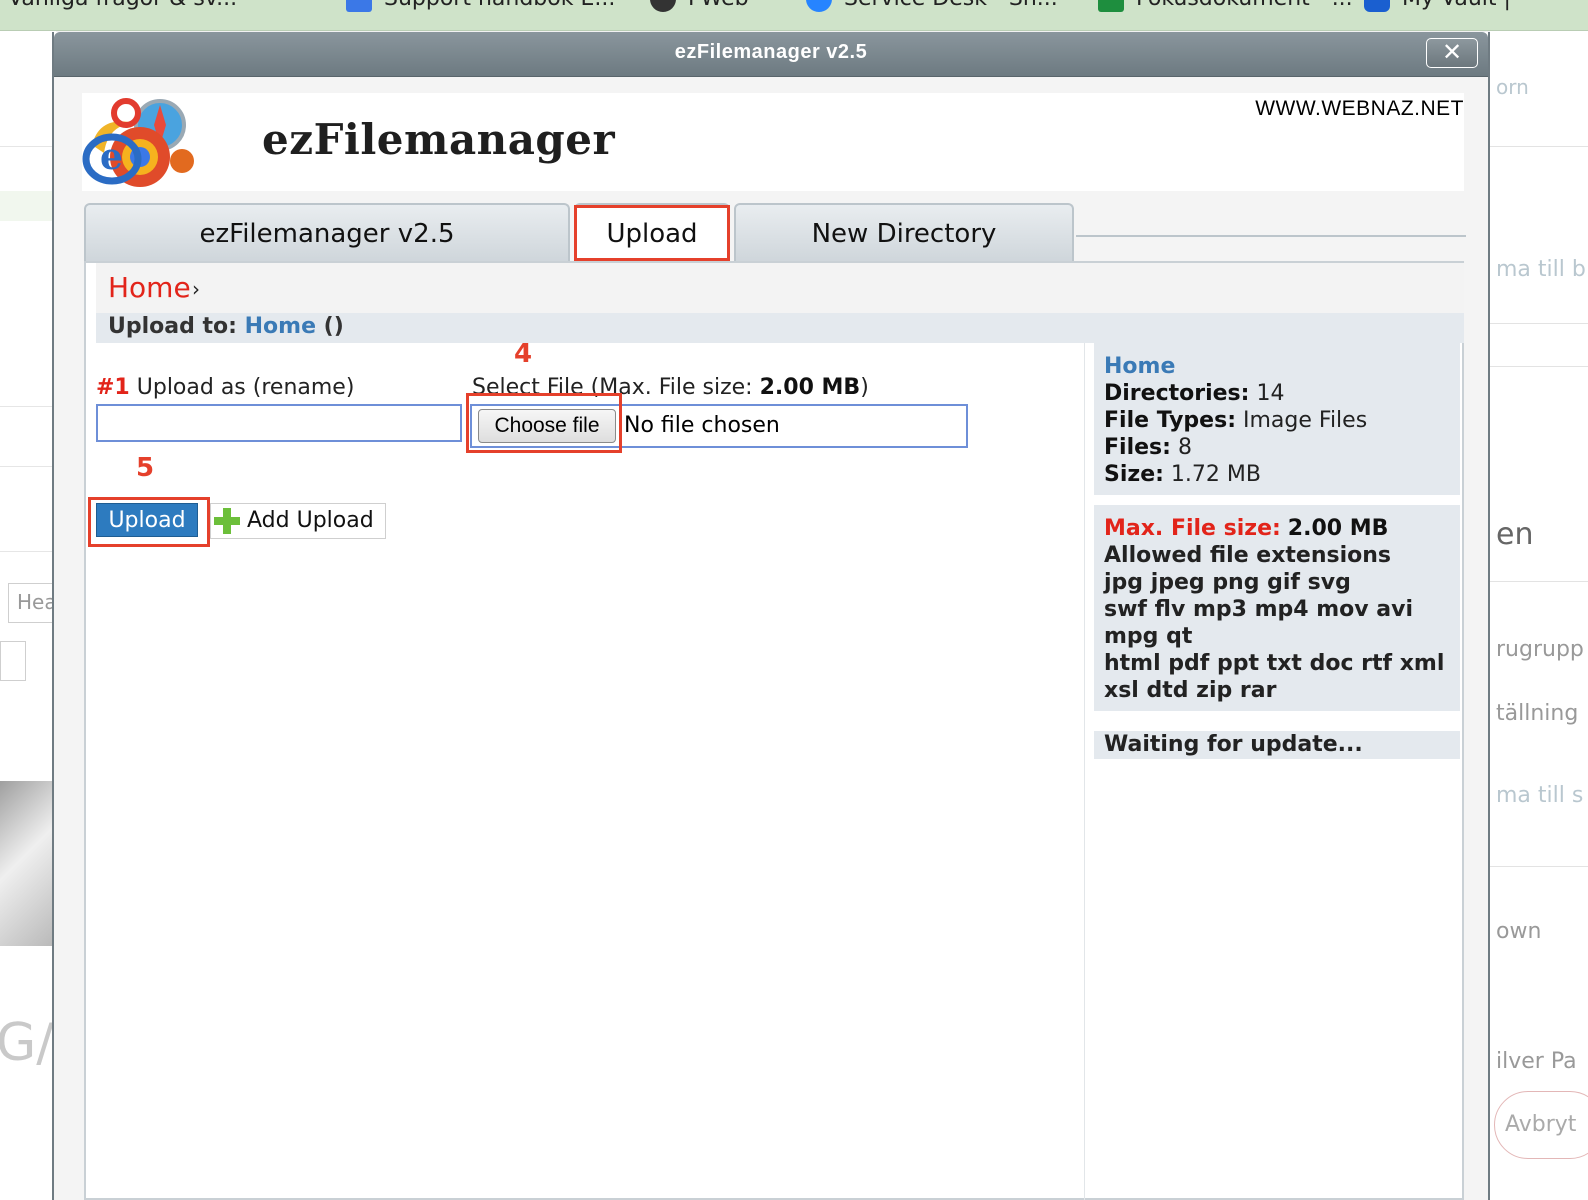  Describe the element at coordinates (28, 863) in the screenshot. I see `background-image` at that location.